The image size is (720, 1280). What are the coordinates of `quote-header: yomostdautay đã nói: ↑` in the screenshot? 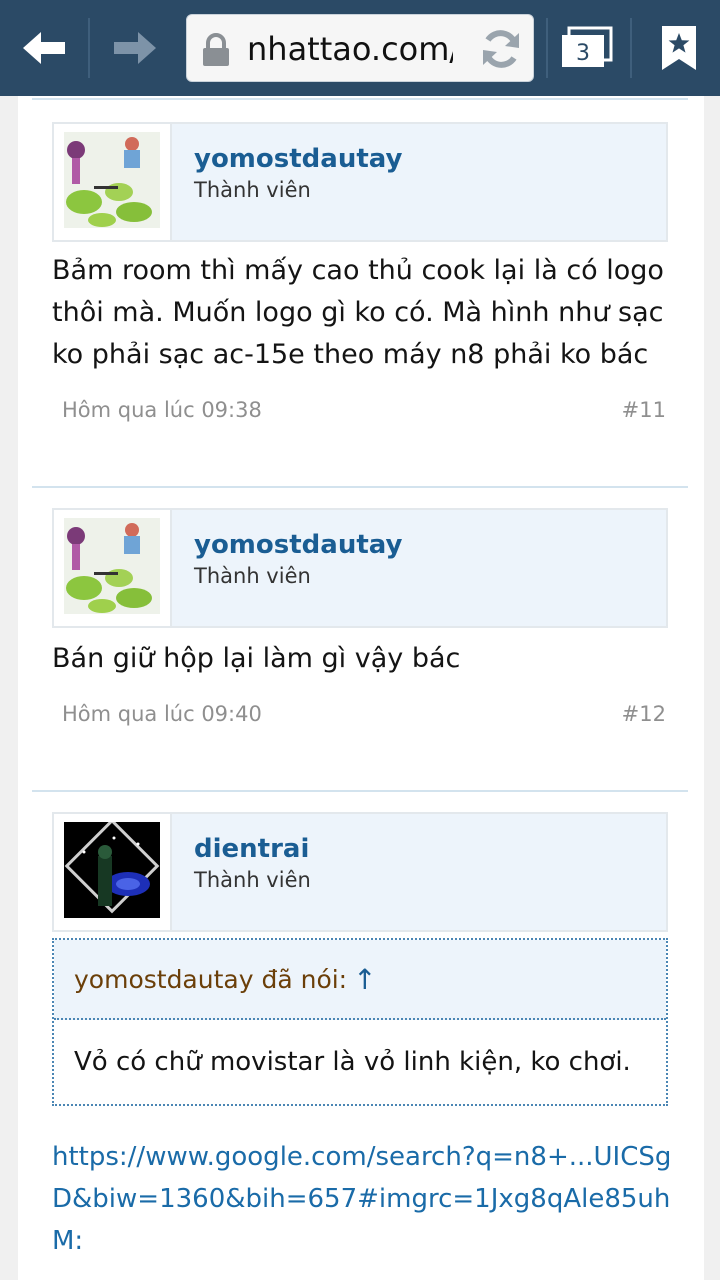 It's located at (360, 980).